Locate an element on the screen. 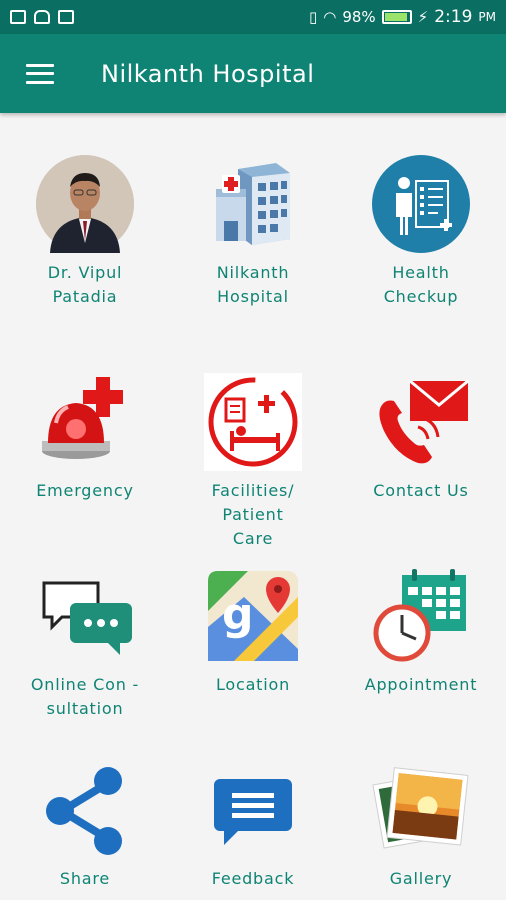  map-pin-icon: g is located at coordinates (253, 616).